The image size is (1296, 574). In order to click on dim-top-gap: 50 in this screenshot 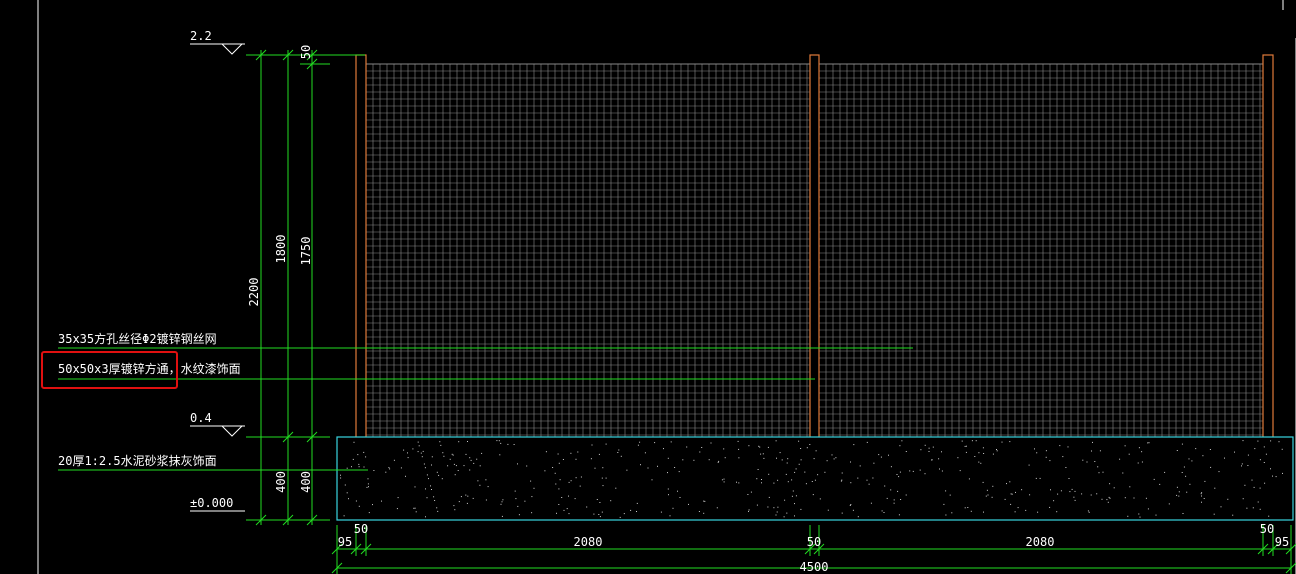, I will do `click(306, 52)`.